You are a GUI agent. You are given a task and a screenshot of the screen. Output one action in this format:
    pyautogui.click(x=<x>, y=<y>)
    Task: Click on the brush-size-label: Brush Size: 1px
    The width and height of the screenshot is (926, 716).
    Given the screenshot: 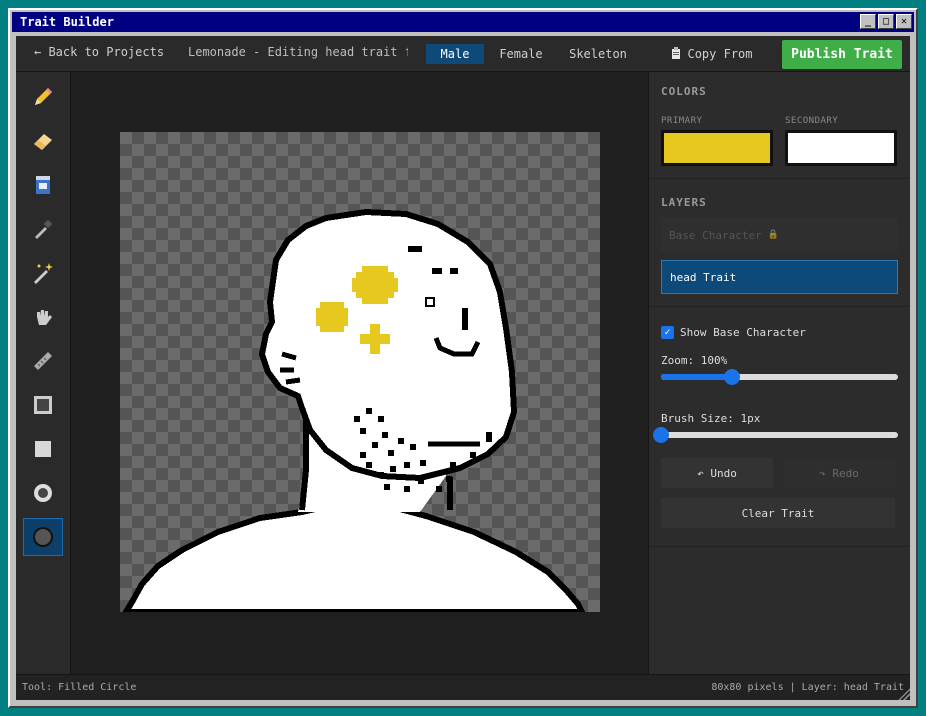 What is the action you would take?
    pyautogui.click(x=711, y=418)
    